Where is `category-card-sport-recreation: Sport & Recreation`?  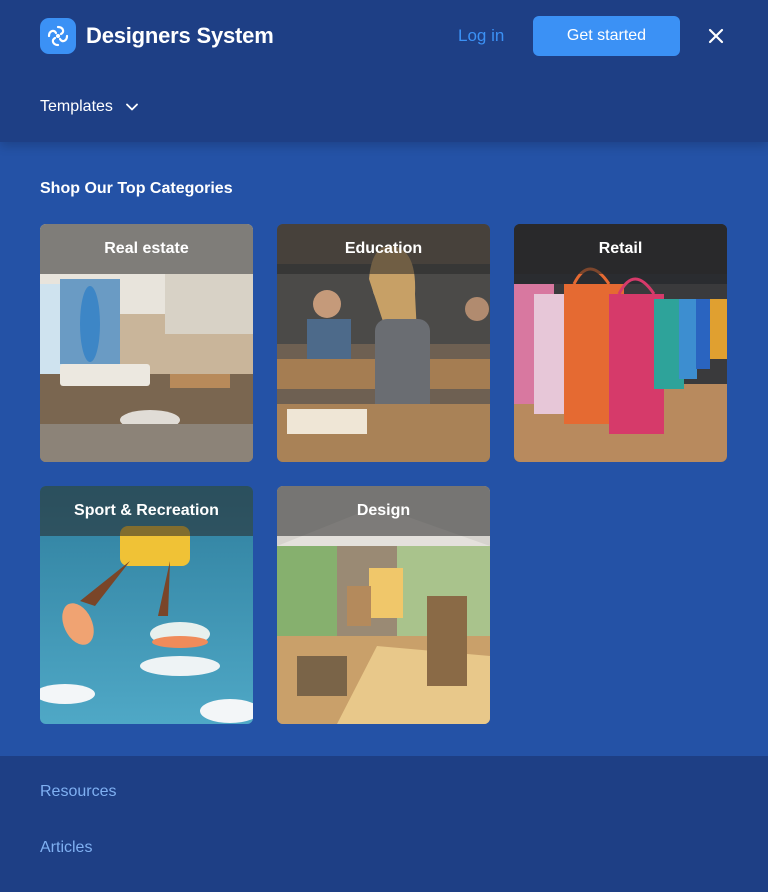 category-card-sport-recreation: Sport & Recreation is located at coordinates (146, 605).